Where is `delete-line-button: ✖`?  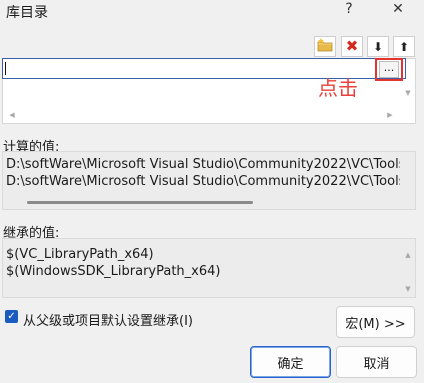 delete-line-button: ✖ is located at coordinates (352, 46).